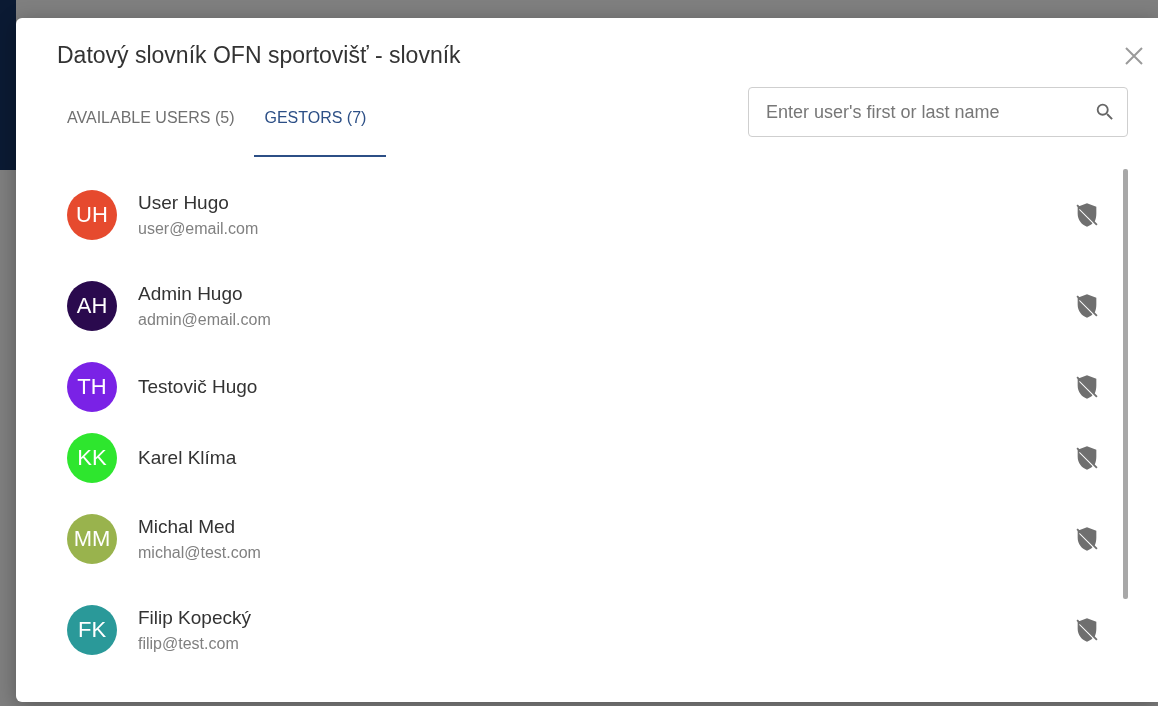  What do you see at coordinates (205, 319) in the screenshot?
I see `user-email: admin@email.com` at bounding box center [205, 319].